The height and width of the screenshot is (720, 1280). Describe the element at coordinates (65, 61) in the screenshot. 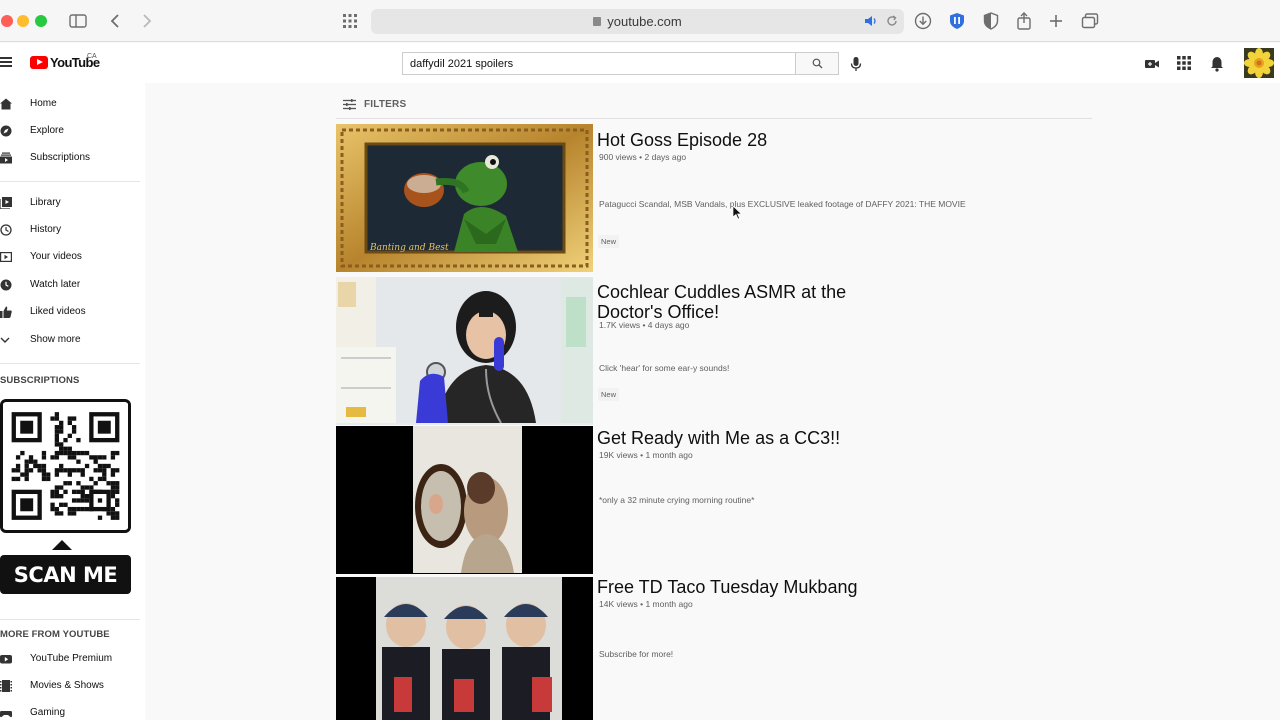

I see `youtube-logo: YouTube CA` at that location.